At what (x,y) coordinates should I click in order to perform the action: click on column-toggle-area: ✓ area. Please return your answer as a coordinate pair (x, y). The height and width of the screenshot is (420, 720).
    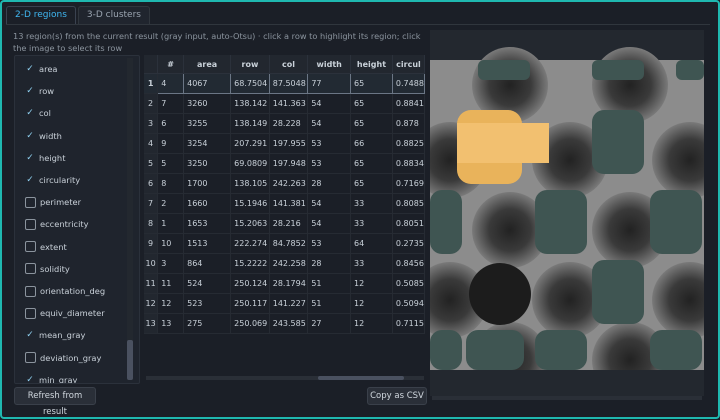
    Looking at the image, I should click on (41, 69).